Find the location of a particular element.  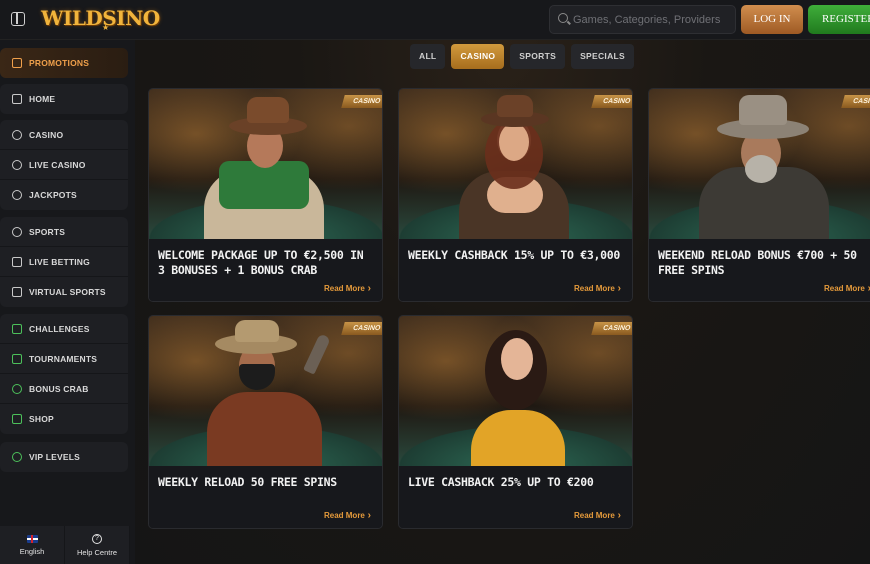

sidebar-group-sports: SPORTS LIVE BETTING VIRTUAL SPORTS is located at coordinates (64, 262).